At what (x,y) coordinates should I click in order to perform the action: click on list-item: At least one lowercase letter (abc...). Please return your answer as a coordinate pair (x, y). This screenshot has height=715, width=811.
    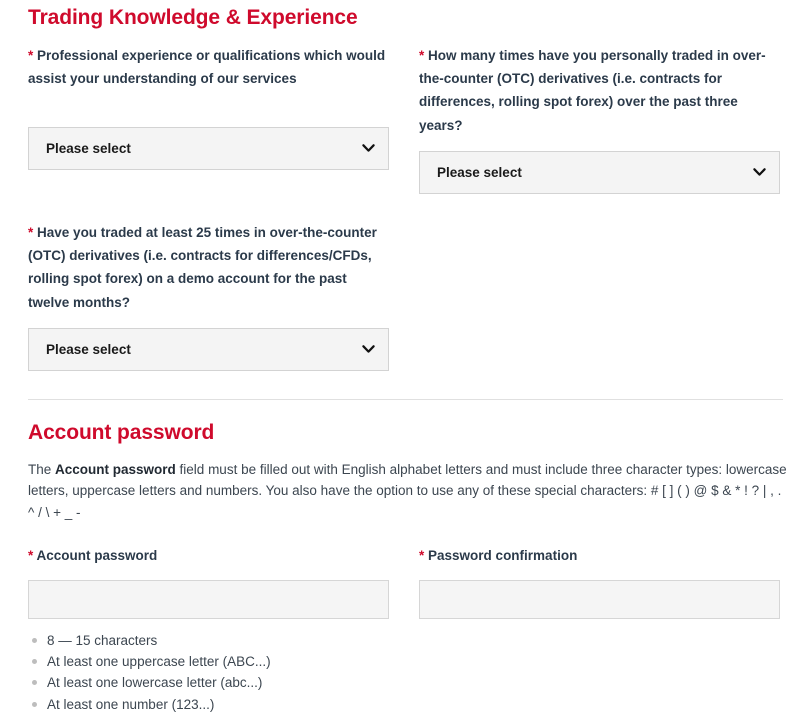
    Looking at the image, I should click on (405, 682).